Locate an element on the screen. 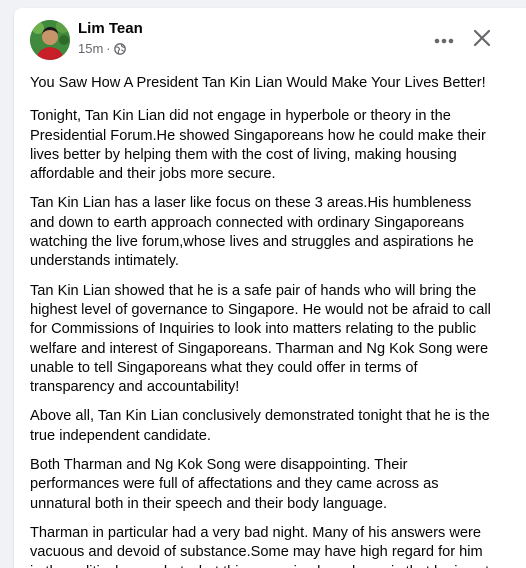  more-horizontal-icon is located at coordinates (444, 40).